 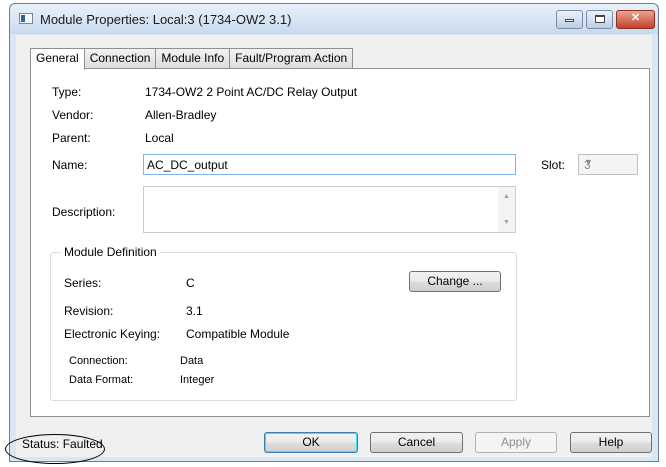 I want to click on status-highlight-annotation, so click(x=55, y=449).